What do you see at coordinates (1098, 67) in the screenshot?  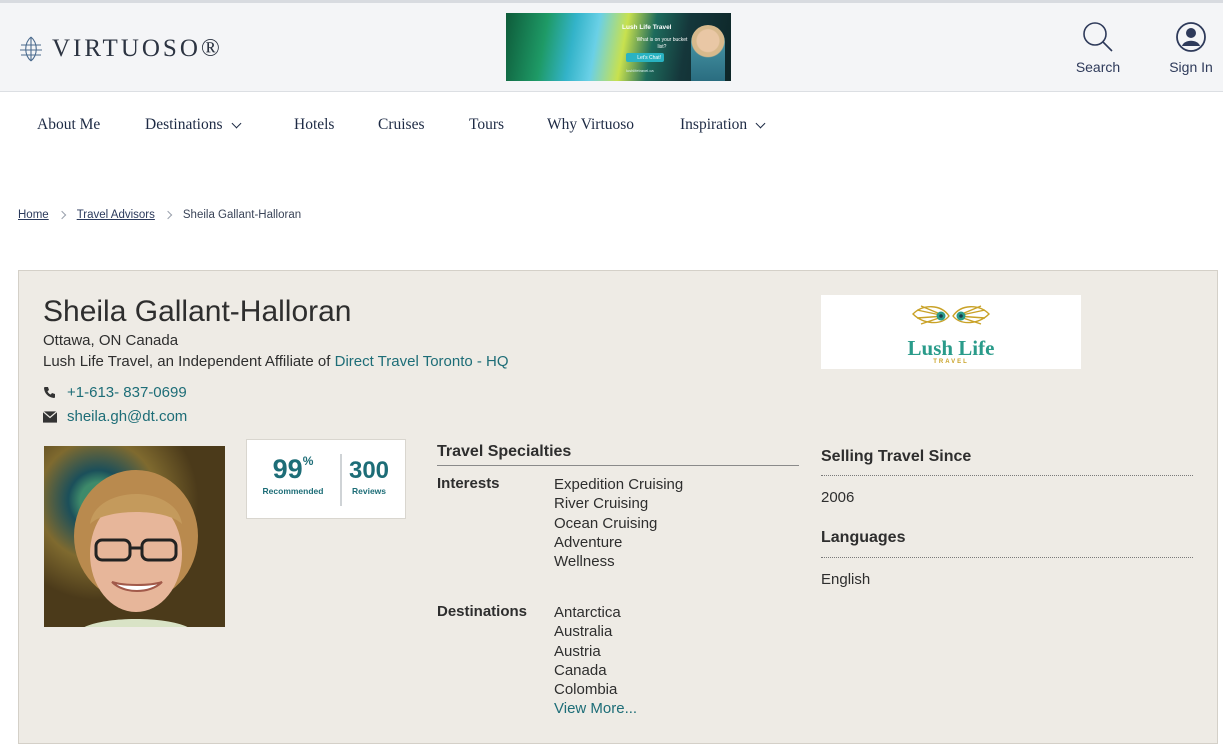 I see `search-label: Search` at bounding box center [1098, 67].